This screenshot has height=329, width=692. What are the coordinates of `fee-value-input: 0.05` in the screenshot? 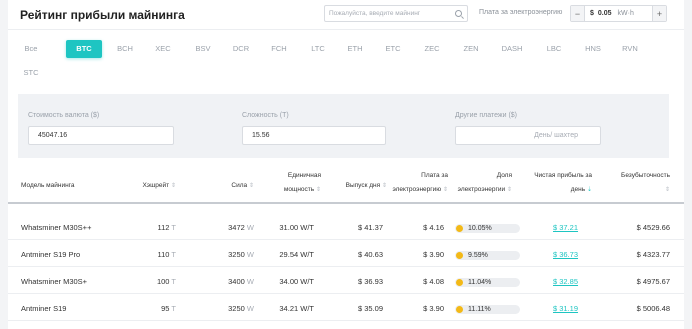 It's located at (605, 13).